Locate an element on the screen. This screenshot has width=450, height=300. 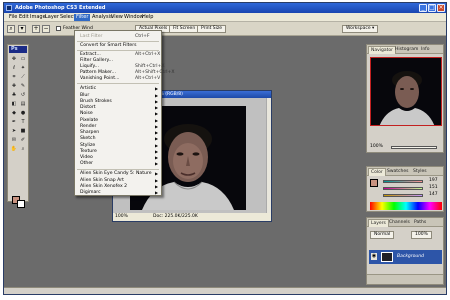
green-slider is located at coordinates (403, 188).